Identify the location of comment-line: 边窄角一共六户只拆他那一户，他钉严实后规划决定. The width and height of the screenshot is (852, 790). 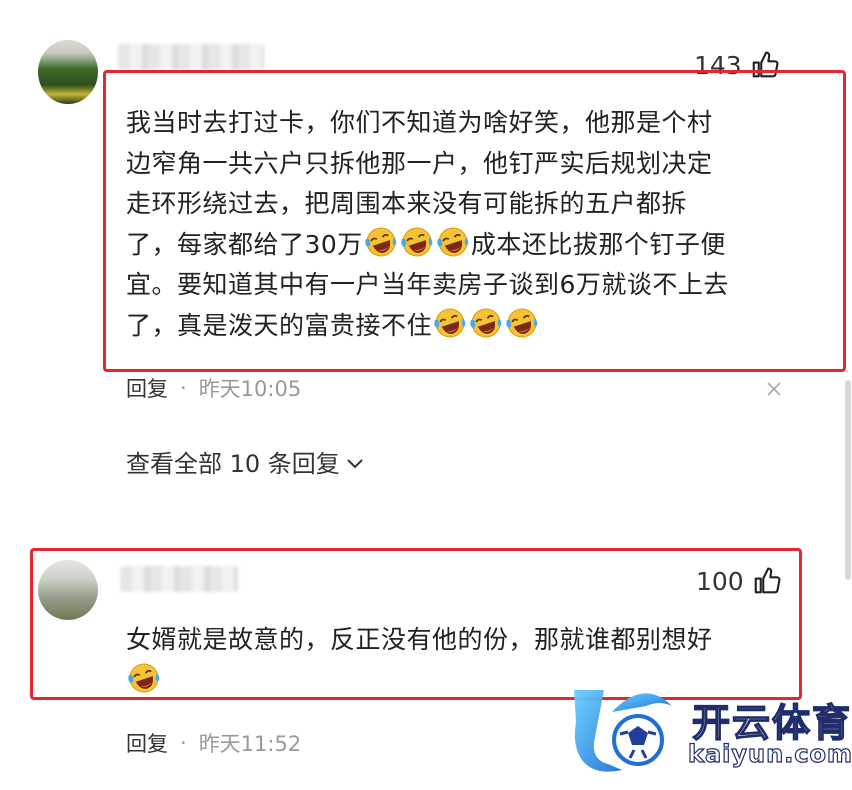
(419, 163).